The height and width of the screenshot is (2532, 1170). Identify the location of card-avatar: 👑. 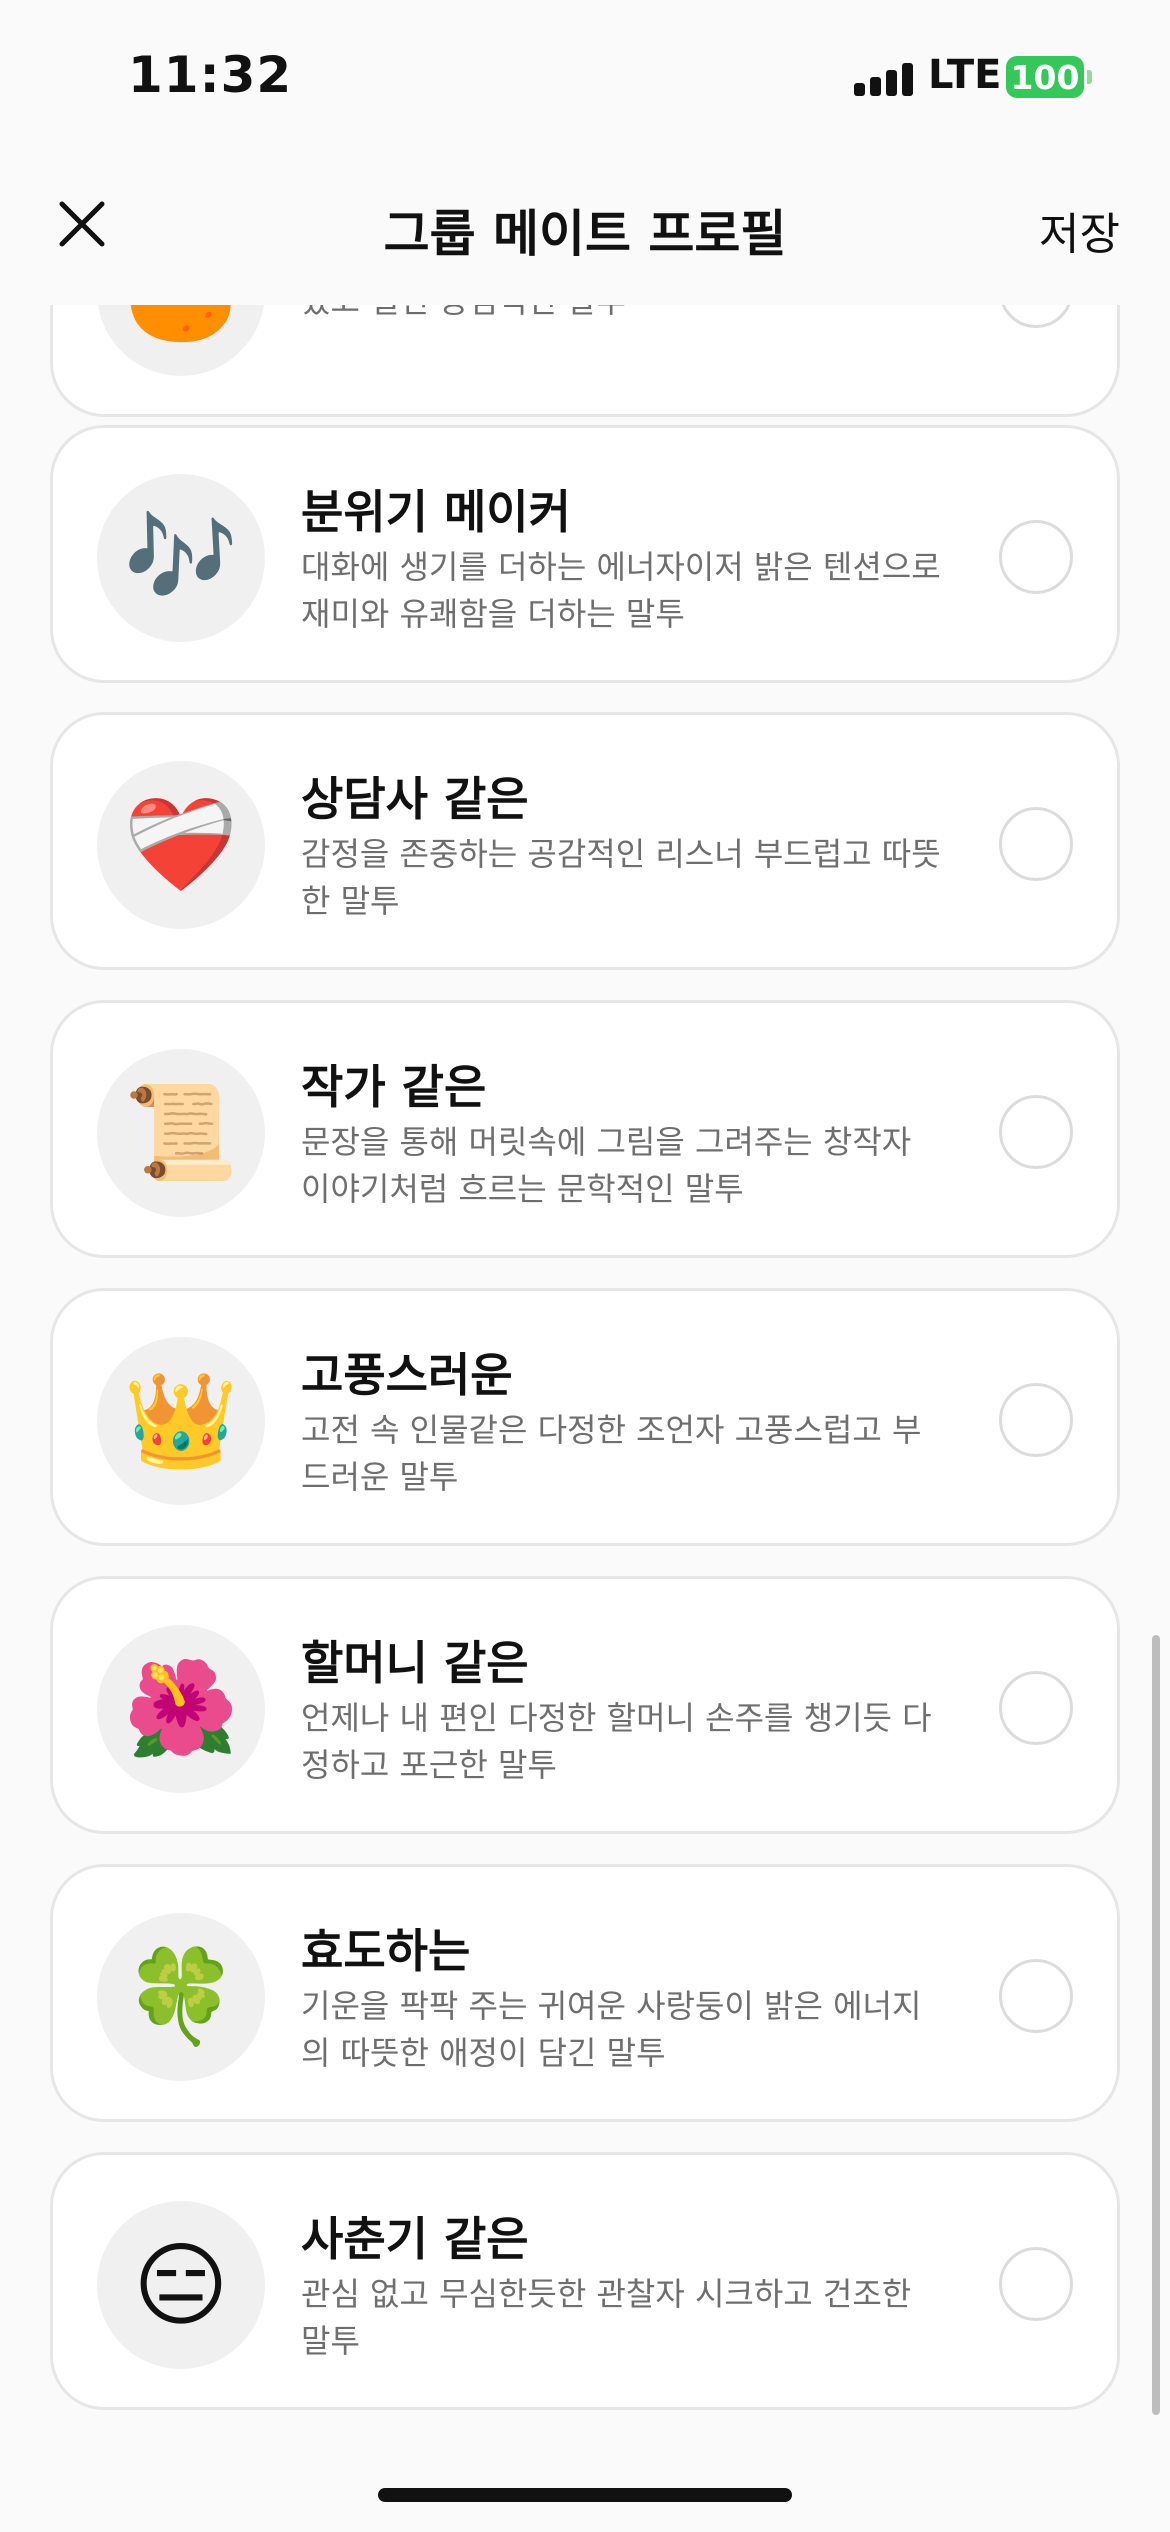
(181, 1421).